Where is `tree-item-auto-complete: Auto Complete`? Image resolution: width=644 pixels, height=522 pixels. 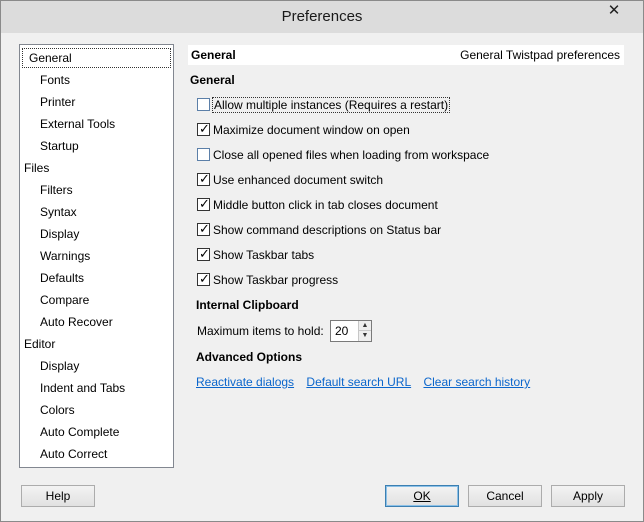
tree-item-auto-complete: Auto Complete is located at coordinates (79, 432).